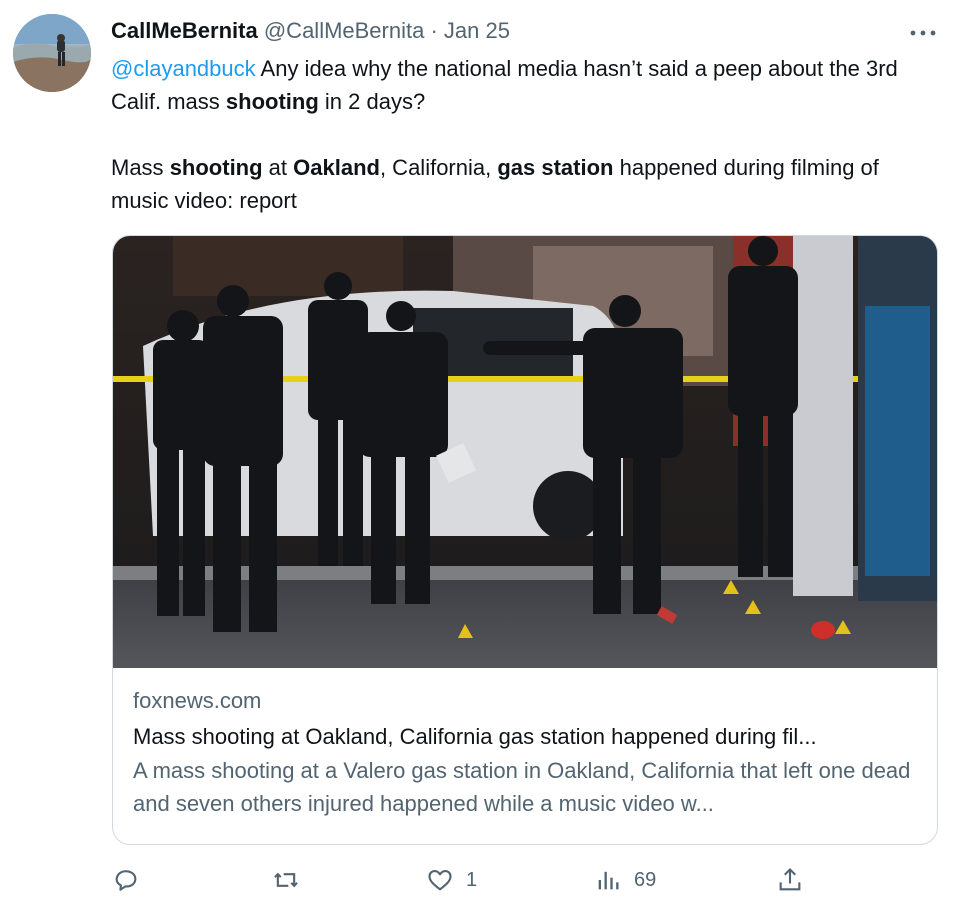  What do you see at coordinates (625, 880) in the screenshot?
I see `views-button: 69` at bounding box center [625, 880].